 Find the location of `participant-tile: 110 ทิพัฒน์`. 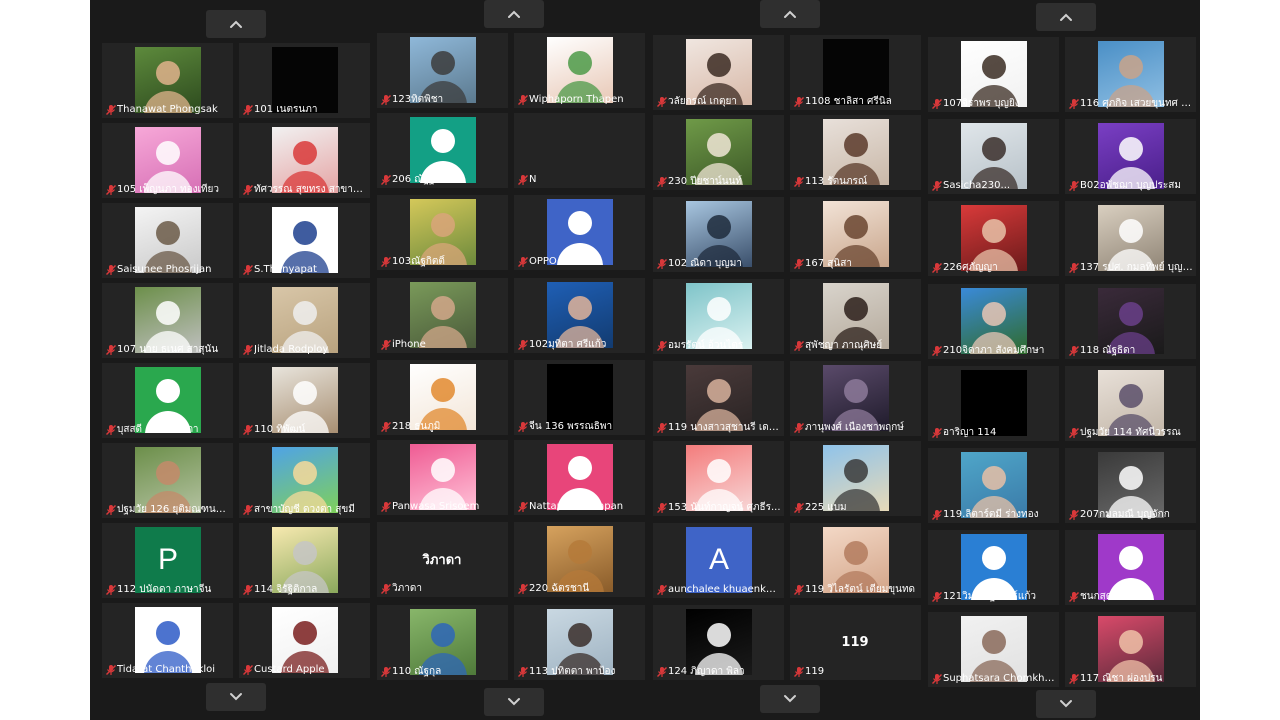

participant-tile: 110 ทิพัฒน์ is located at coordinates (304, 400).